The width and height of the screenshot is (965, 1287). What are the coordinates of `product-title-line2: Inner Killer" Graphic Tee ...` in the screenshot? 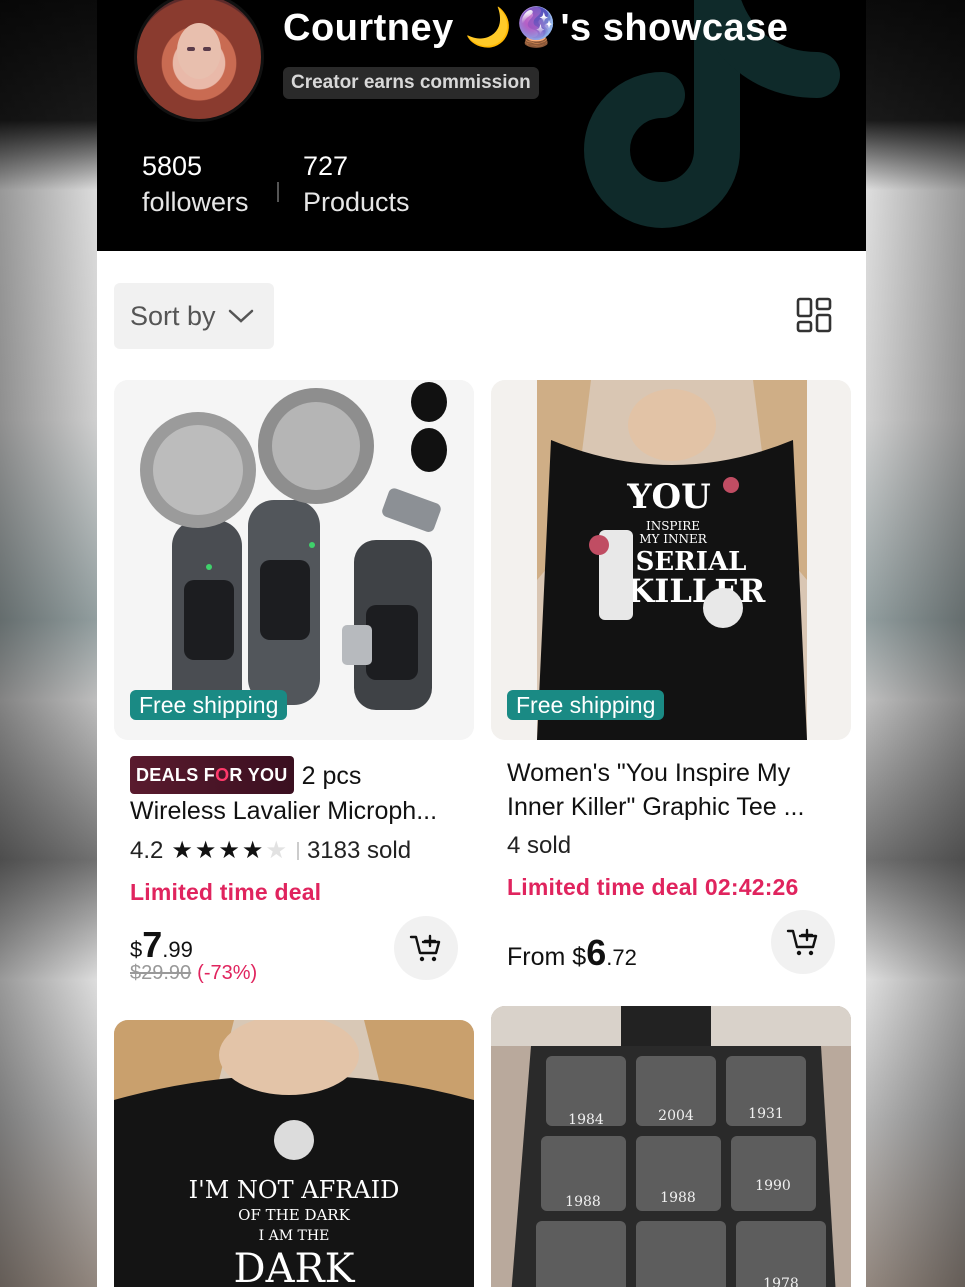 It's located at (656, 807).